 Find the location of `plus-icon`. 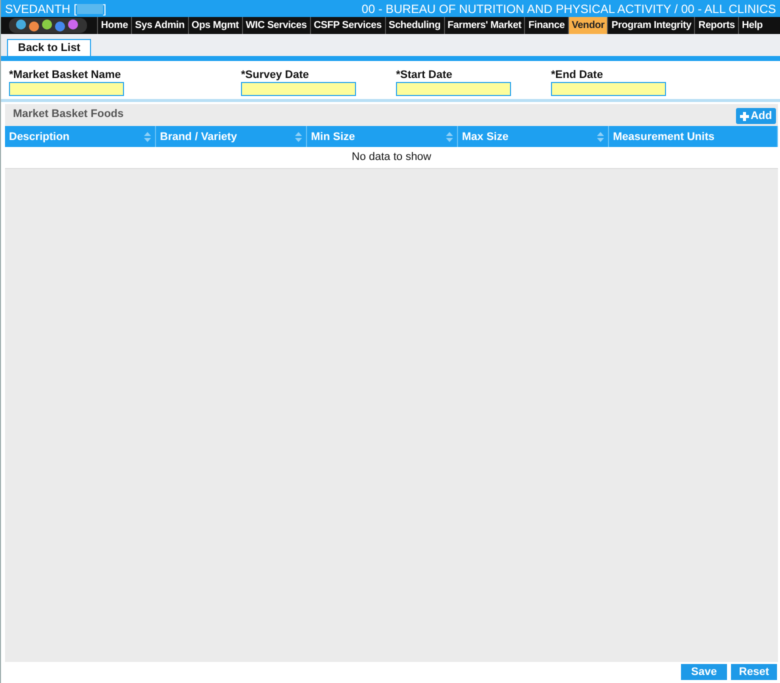

plus-icon is located at coordinates (744, 116).